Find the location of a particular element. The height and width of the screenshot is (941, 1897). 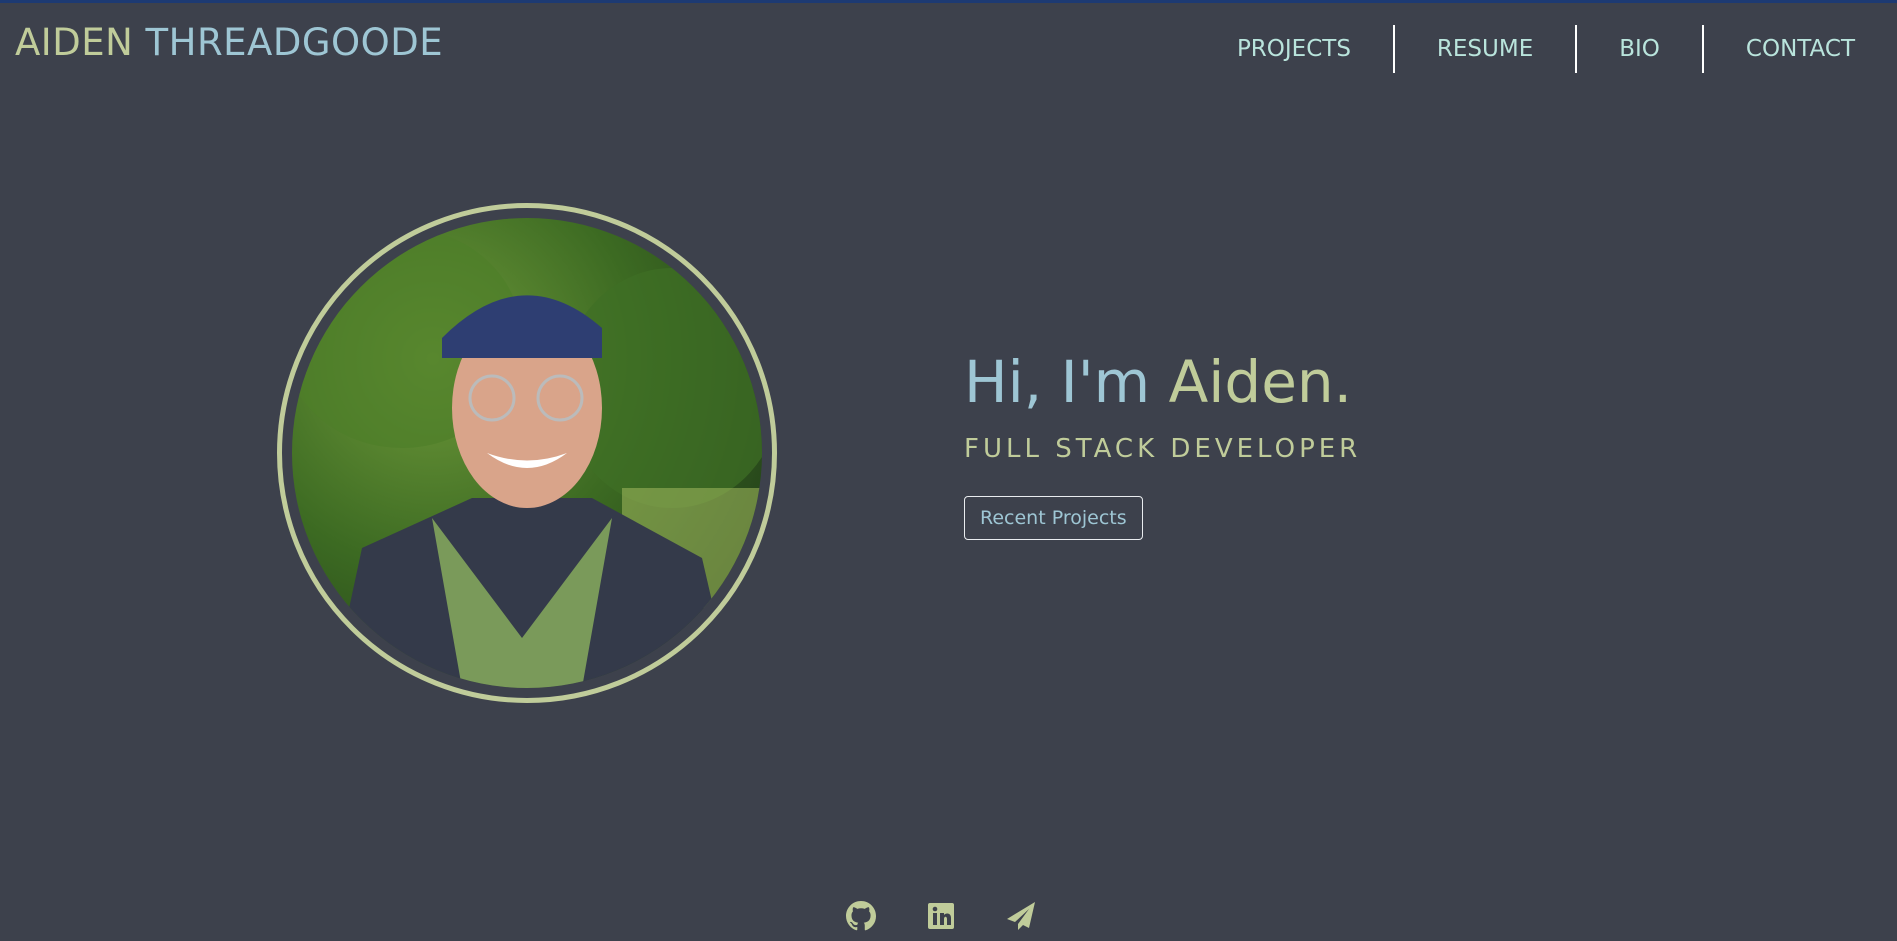

linkedin-icon is located at coordinates (941, 916).